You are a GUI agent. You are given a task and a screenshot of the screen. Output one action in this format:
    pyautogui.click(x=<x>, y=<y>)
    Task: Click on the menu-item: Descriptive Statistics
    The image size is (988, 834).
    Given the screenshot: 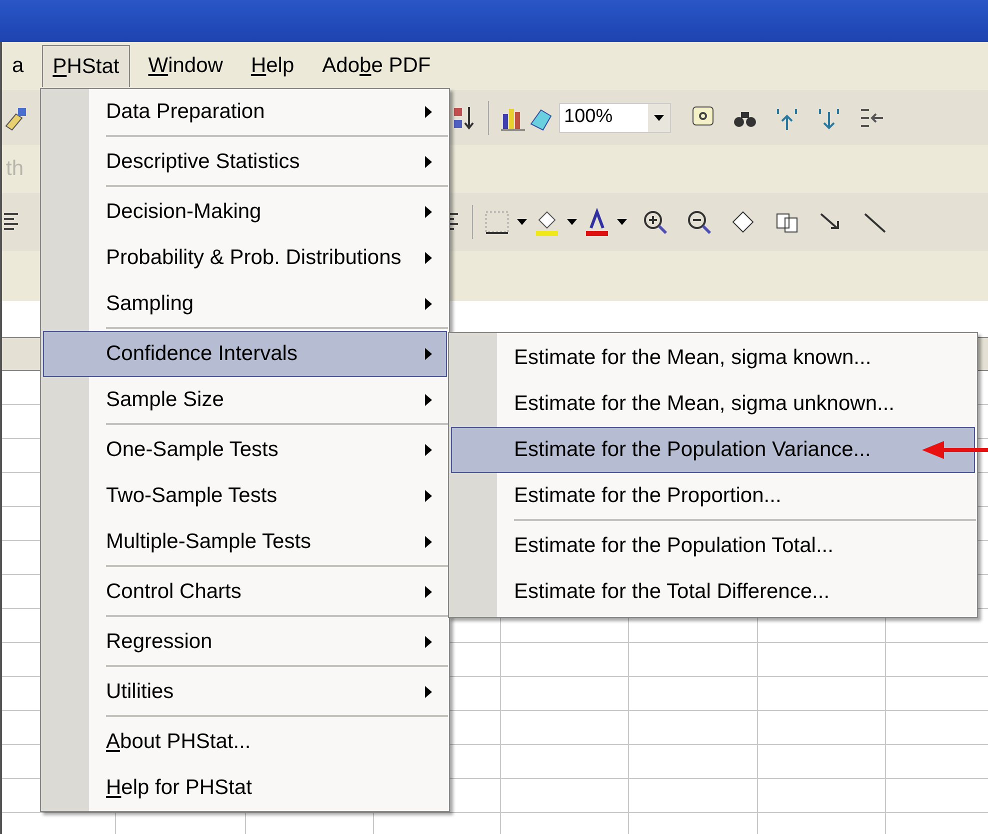 What is the action you would take?
    pyautogui.click(x=245, y=164)
    